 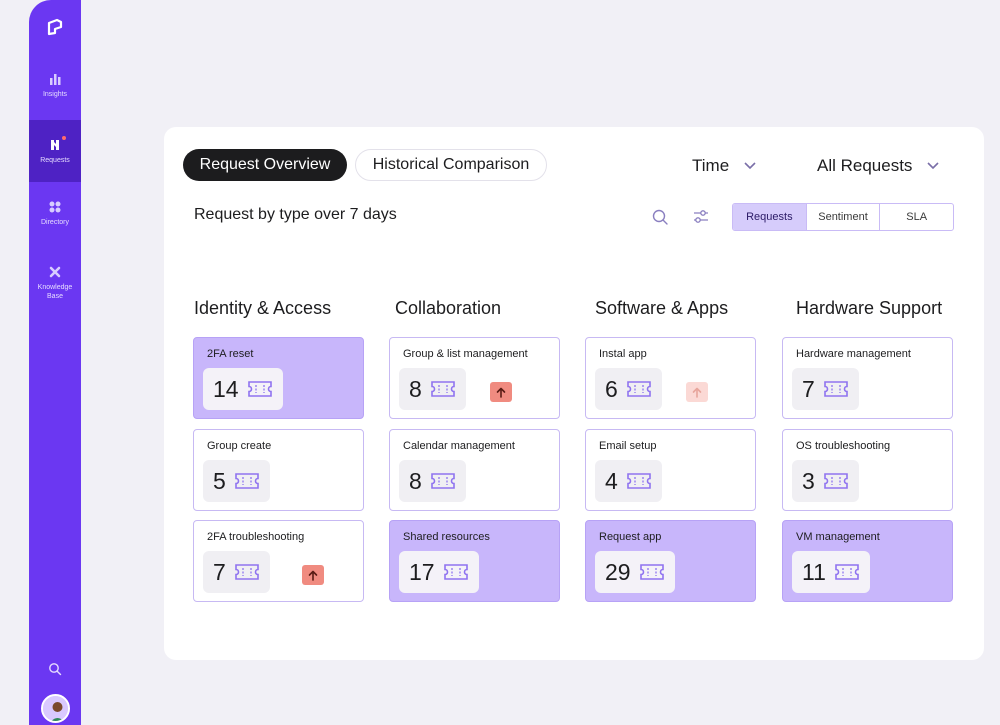 What do you see at coordinates (226, 388) in the screenshot?
I see `request-count: 14` at bounding box center [226, 388].